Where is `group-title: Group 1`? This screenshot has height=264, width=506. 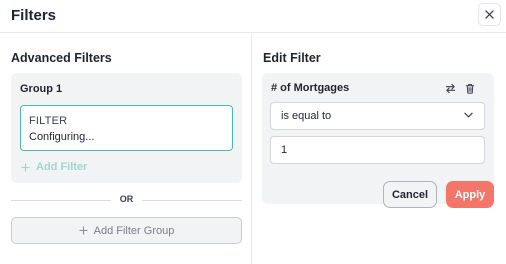 group-title: Group 1 is located at coordinates (41, 89).